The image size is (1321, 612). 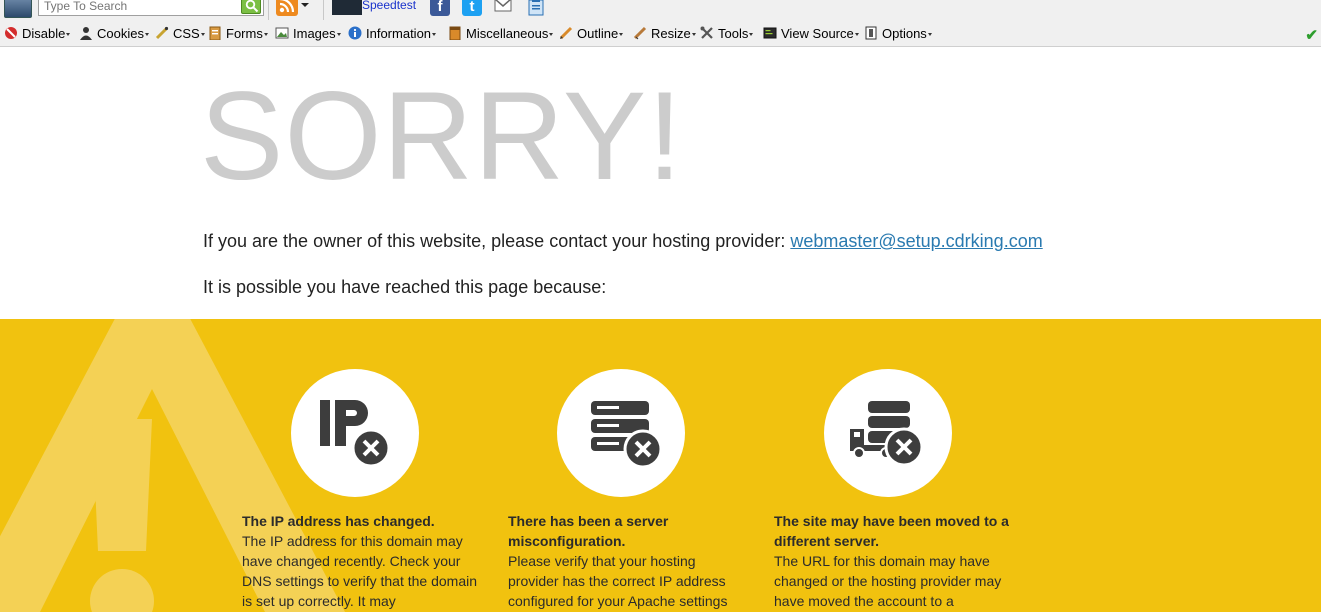 I want to click on twitter-icon: t, so click(x=472, y=8).